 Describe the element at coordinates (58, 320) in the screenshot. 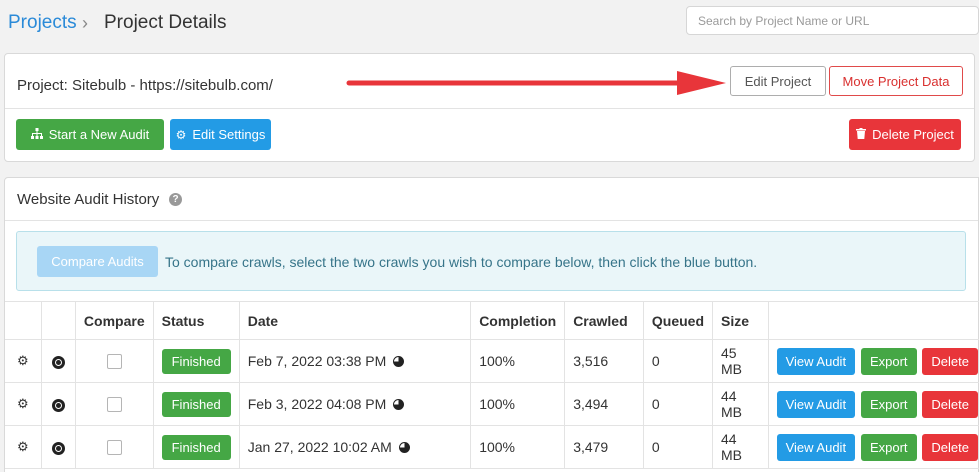

I see `column-header-browser` at that location.